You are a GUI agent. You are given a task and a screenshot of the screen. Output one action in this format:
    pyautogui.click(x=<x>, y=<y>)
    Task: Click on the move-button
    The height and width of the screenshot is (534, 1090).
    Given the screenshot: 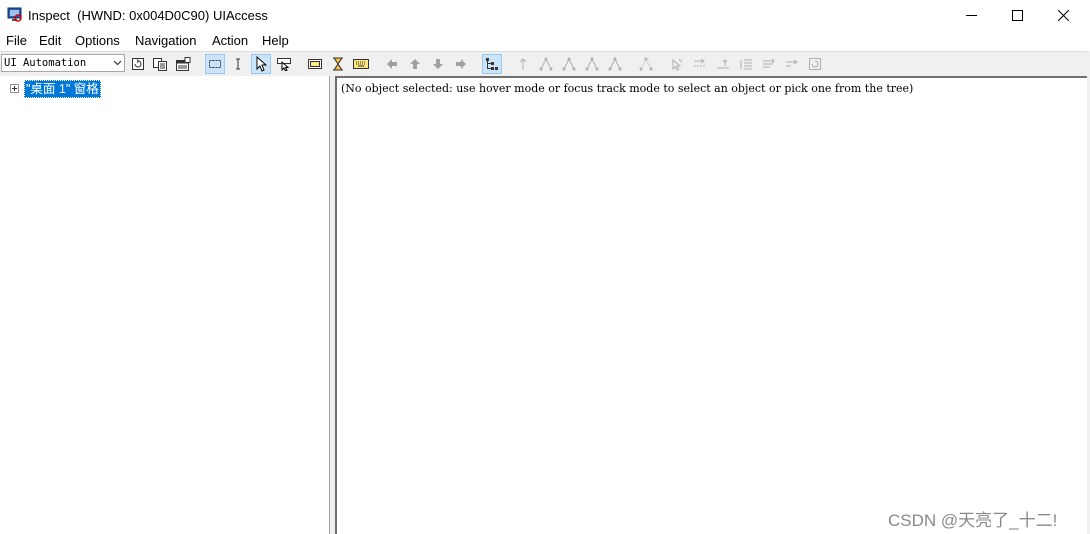 What is the action you would take?
    pyautogui.click(x=792, y=64)
    